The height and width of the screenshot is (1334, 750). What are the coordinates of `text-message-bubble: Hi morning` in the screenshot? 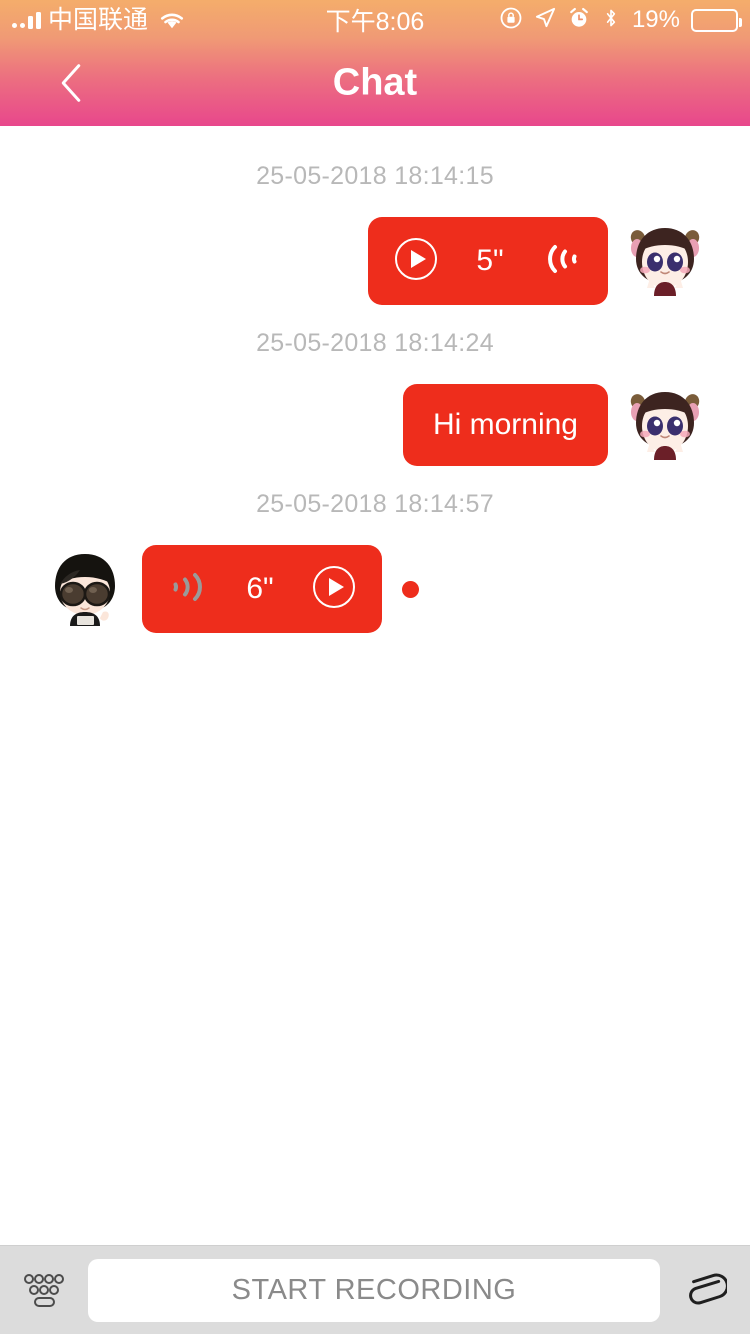 It's located at (505, 425).